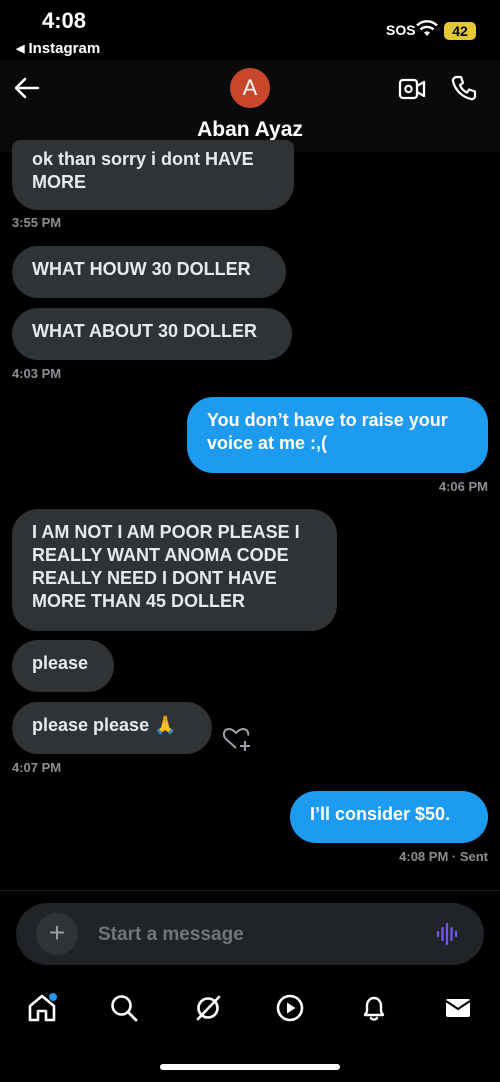  I want to click on tab-home, so click(42, 1008).